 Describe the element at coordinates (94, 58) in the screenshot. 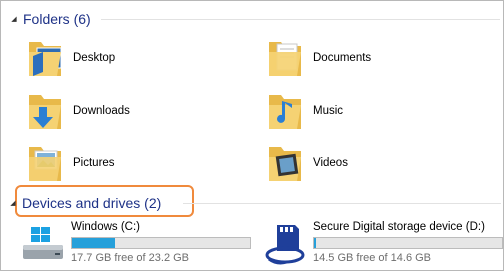

I see `folder-label: Desktop` at that location.